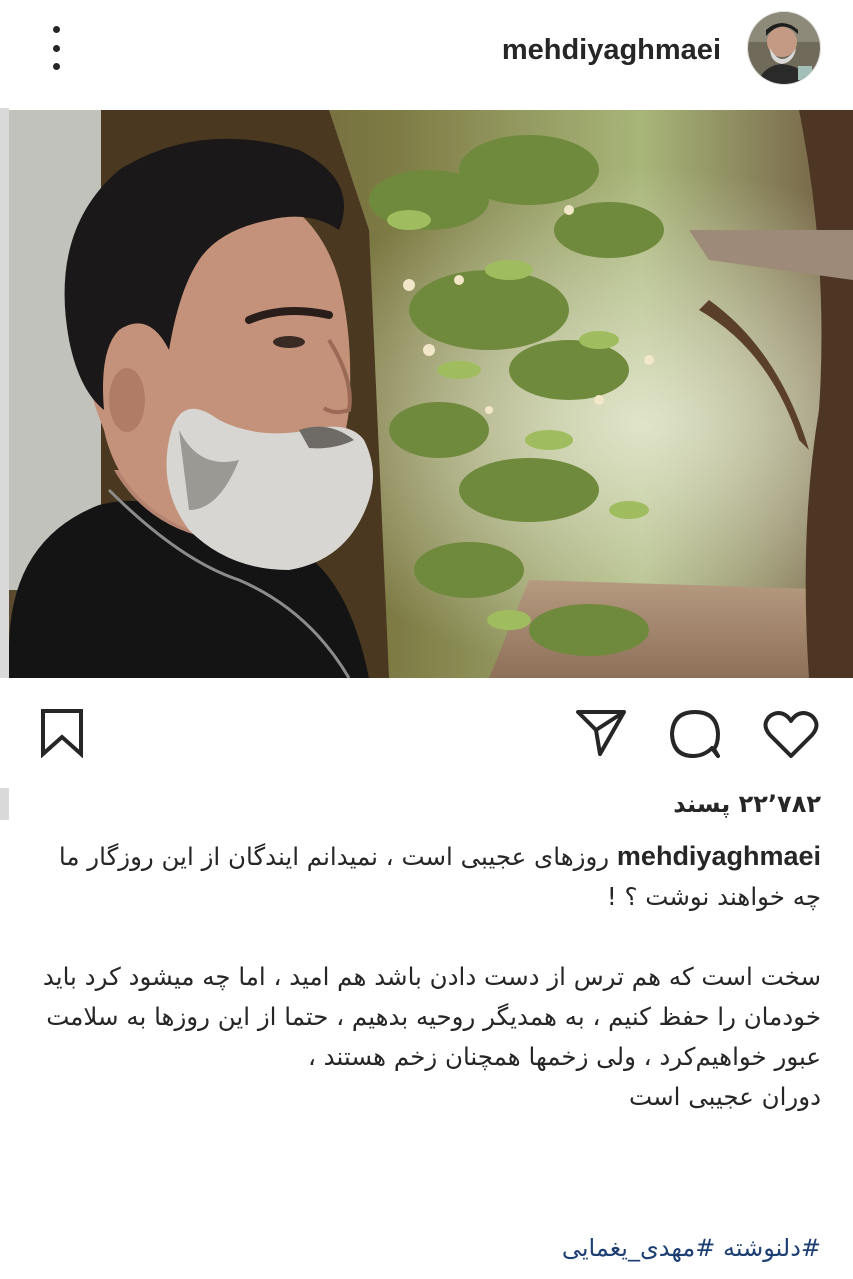  I want to click on bookmark-icon, so click(62, 733).